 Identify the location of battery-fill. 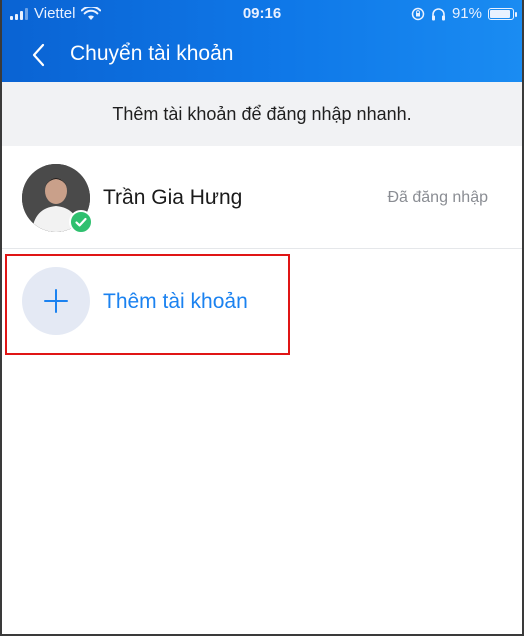
(500, 13).